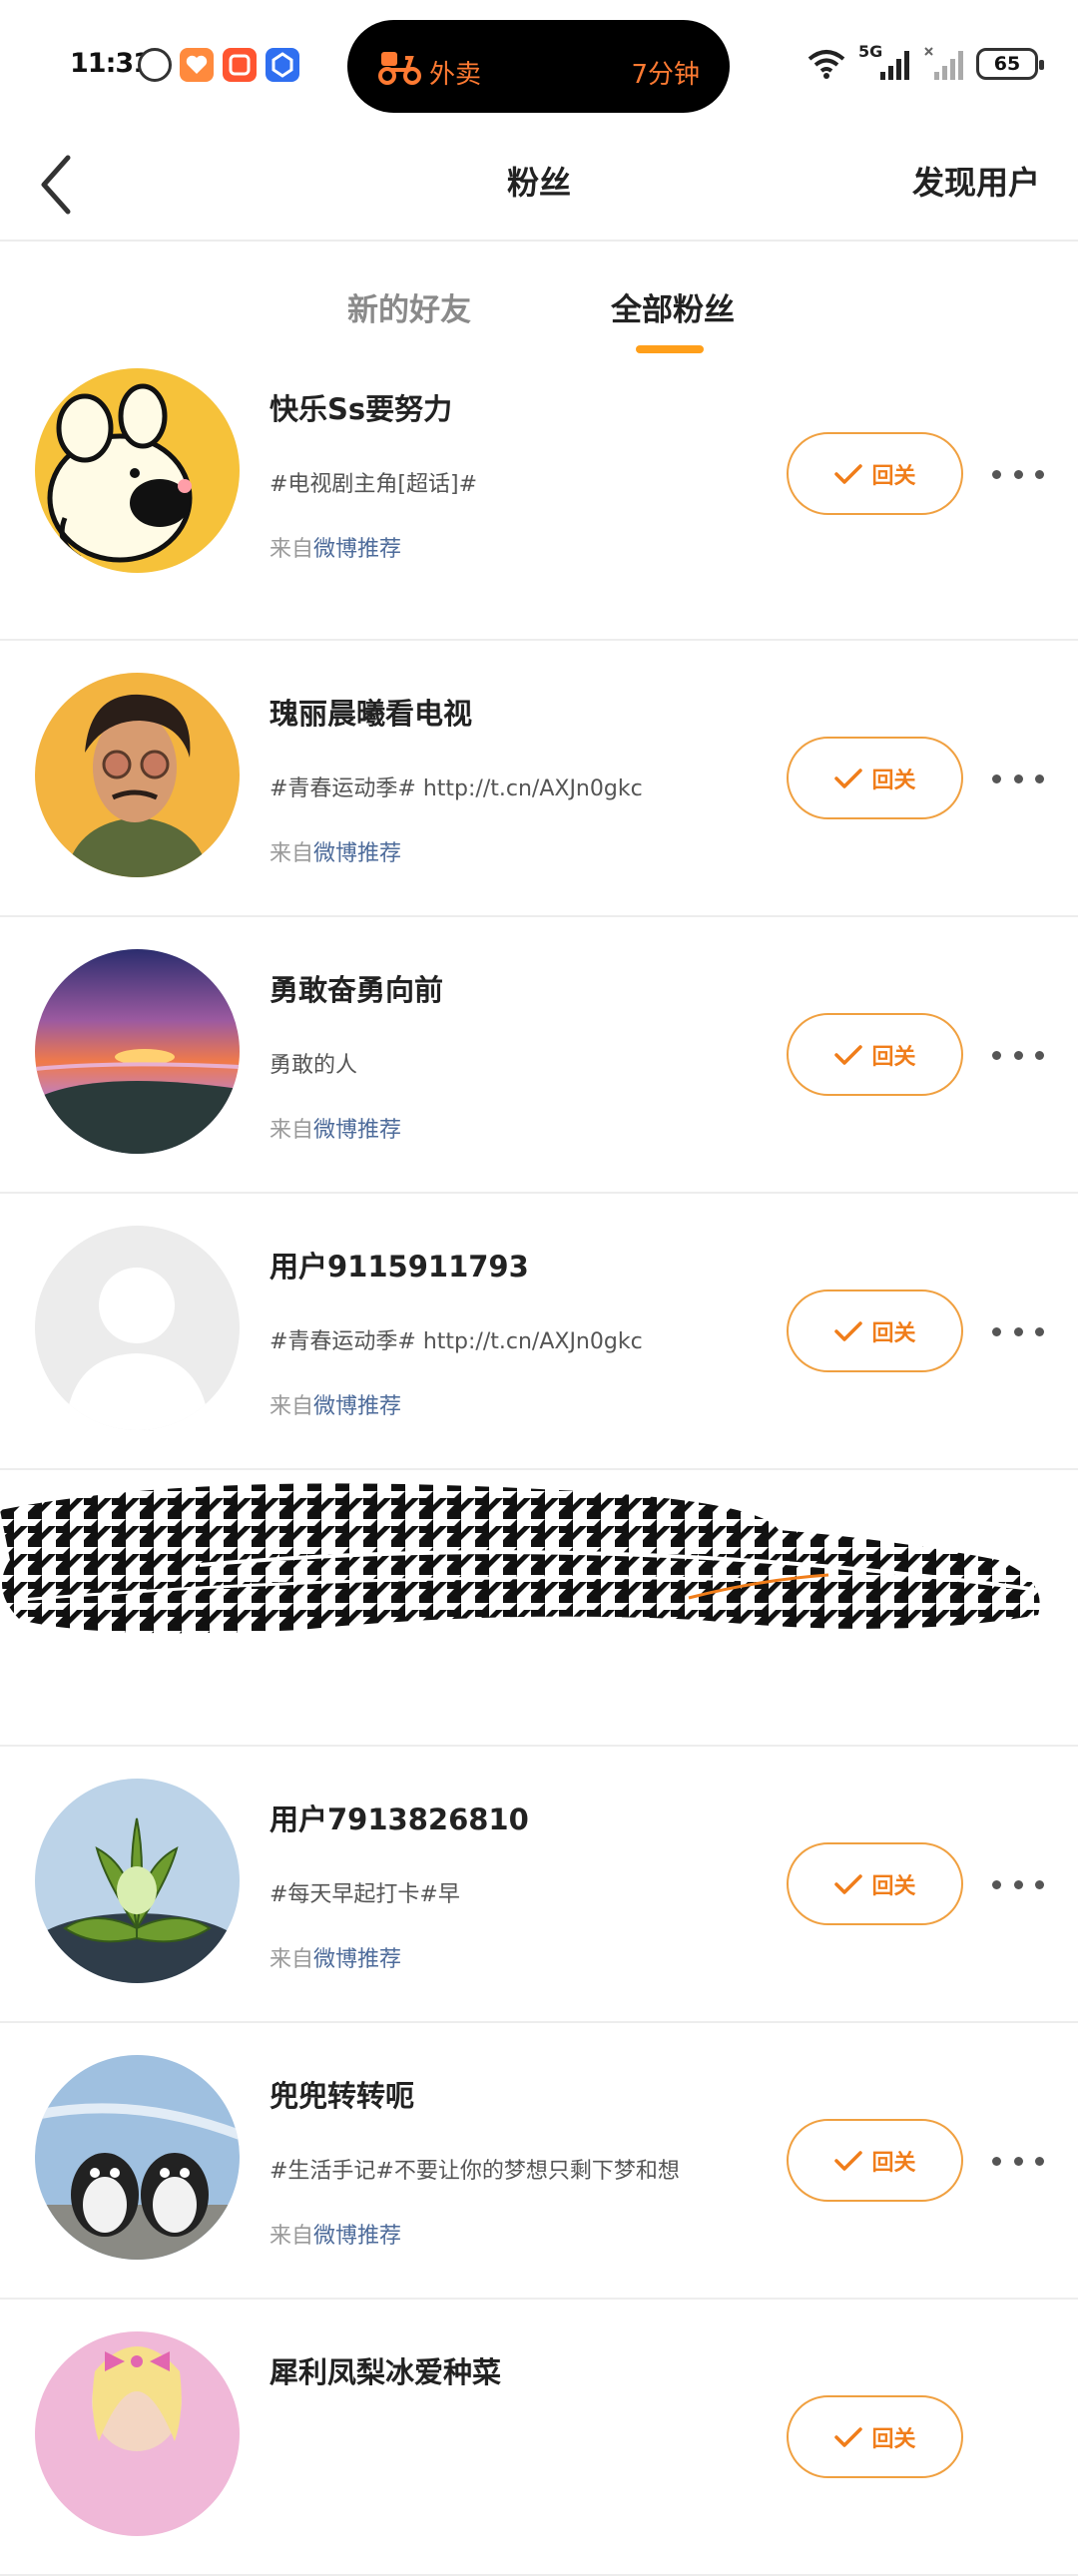  I want to click on tab-new-friends: 新的好友, so click(409, 307).